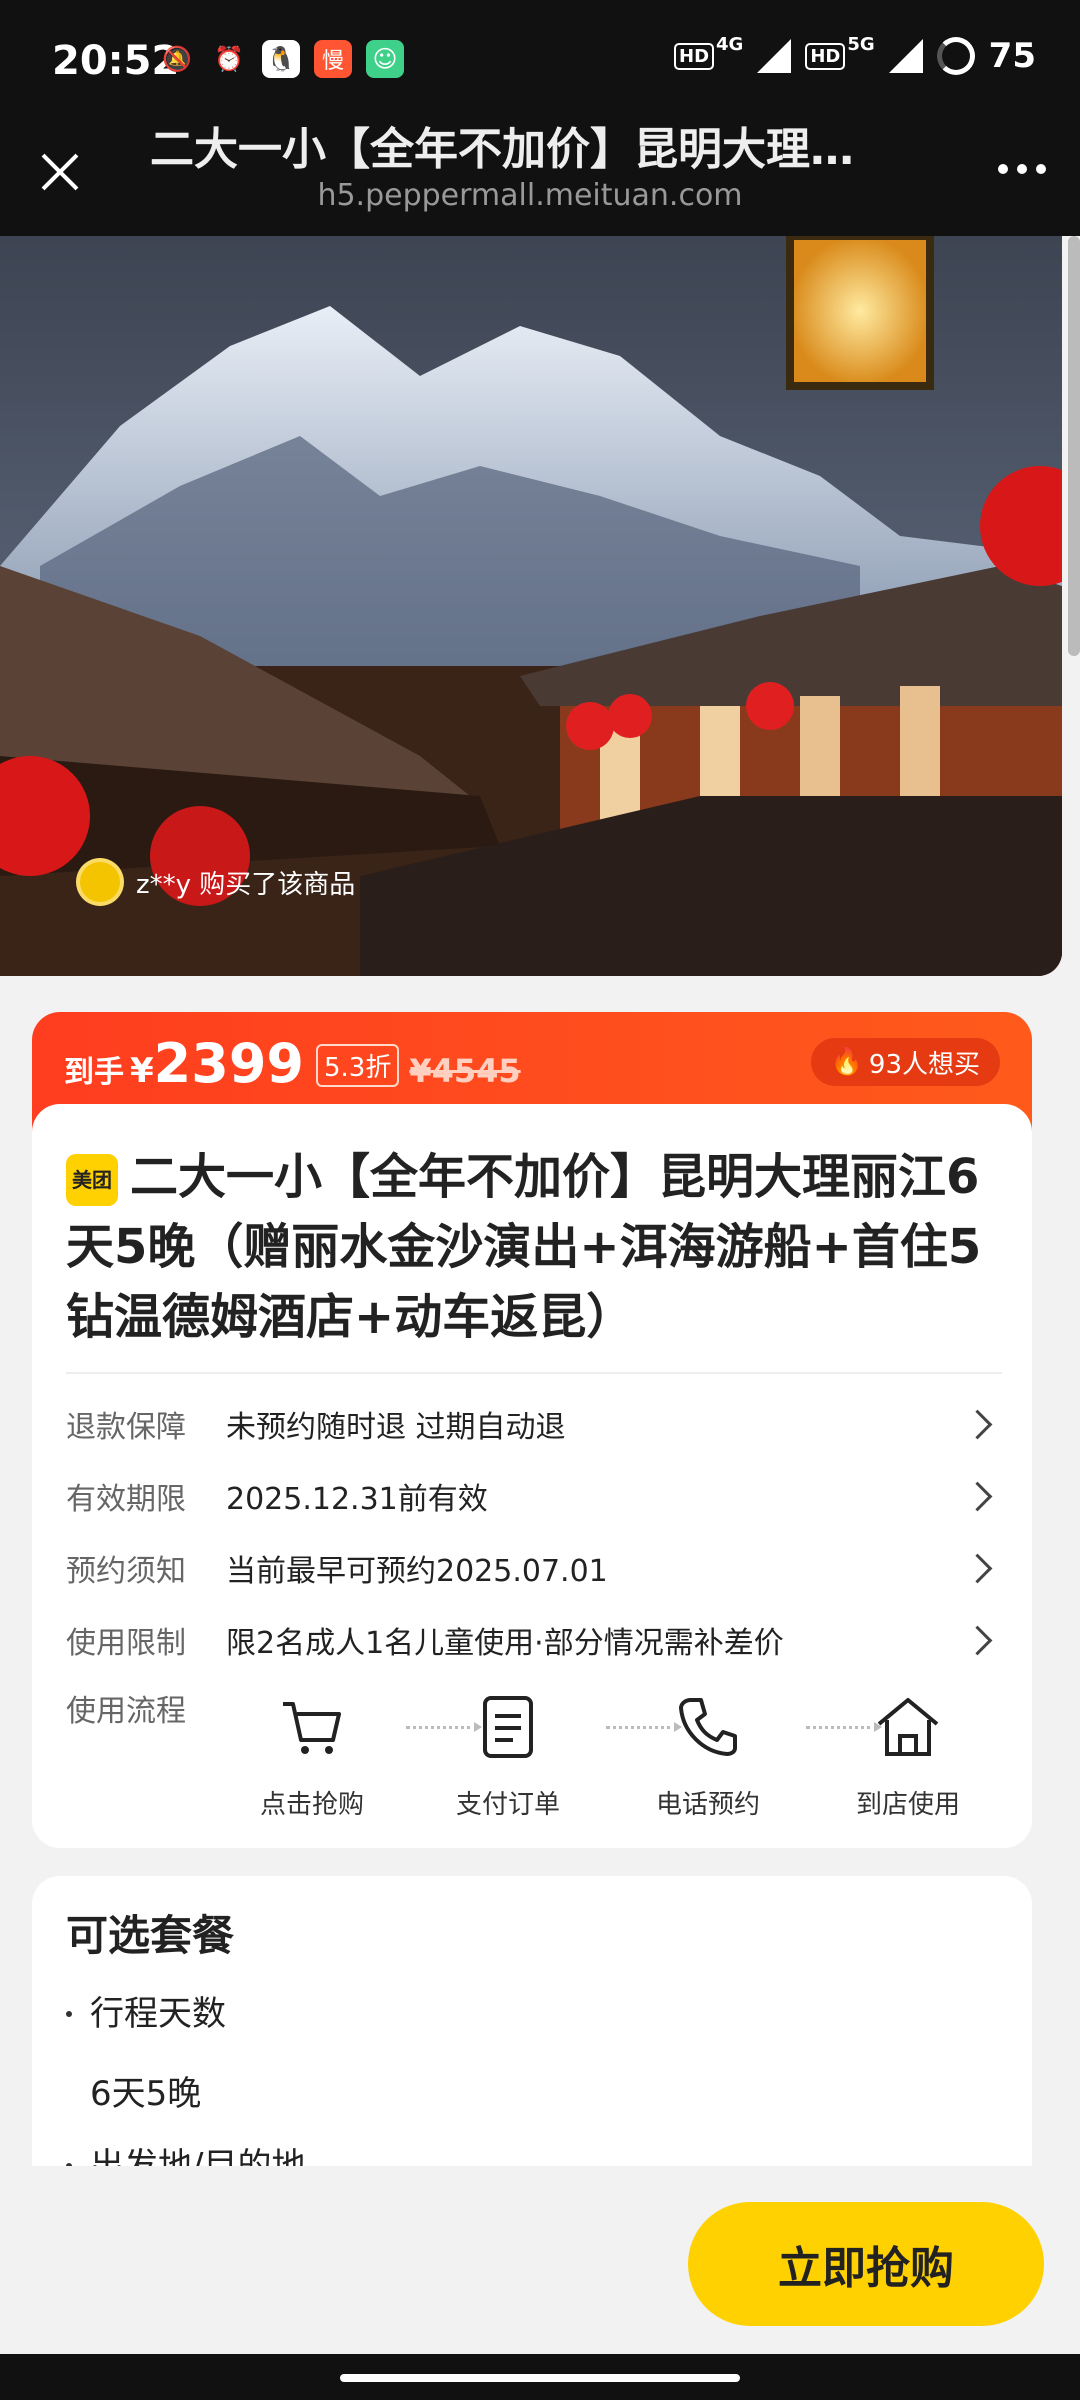 Image resolution: width=1080 pixels, height=2400 pixels. I want to click on phone-icon, so click(708, 1727).